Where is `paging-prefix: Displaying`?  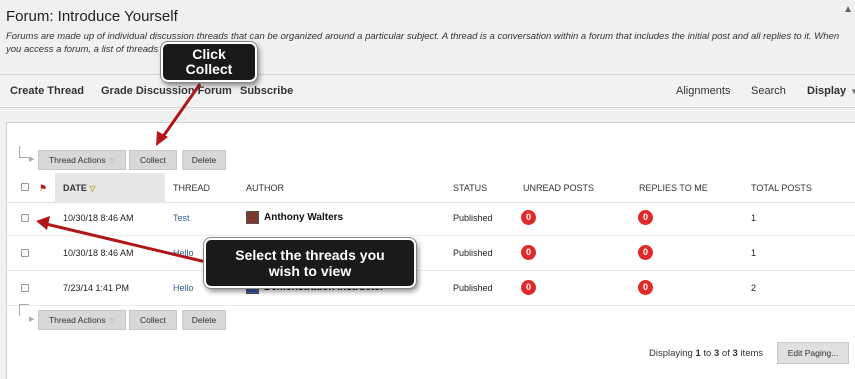
paging-prefix: Displaying is located at coordinates (671, 353).